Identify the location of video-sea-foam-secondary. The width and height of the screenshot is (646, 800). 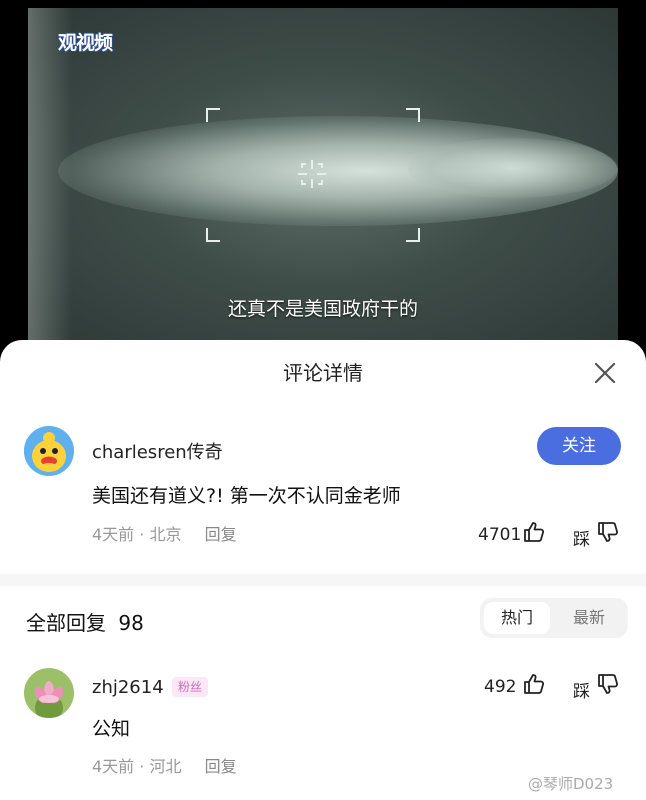
(513, 168).